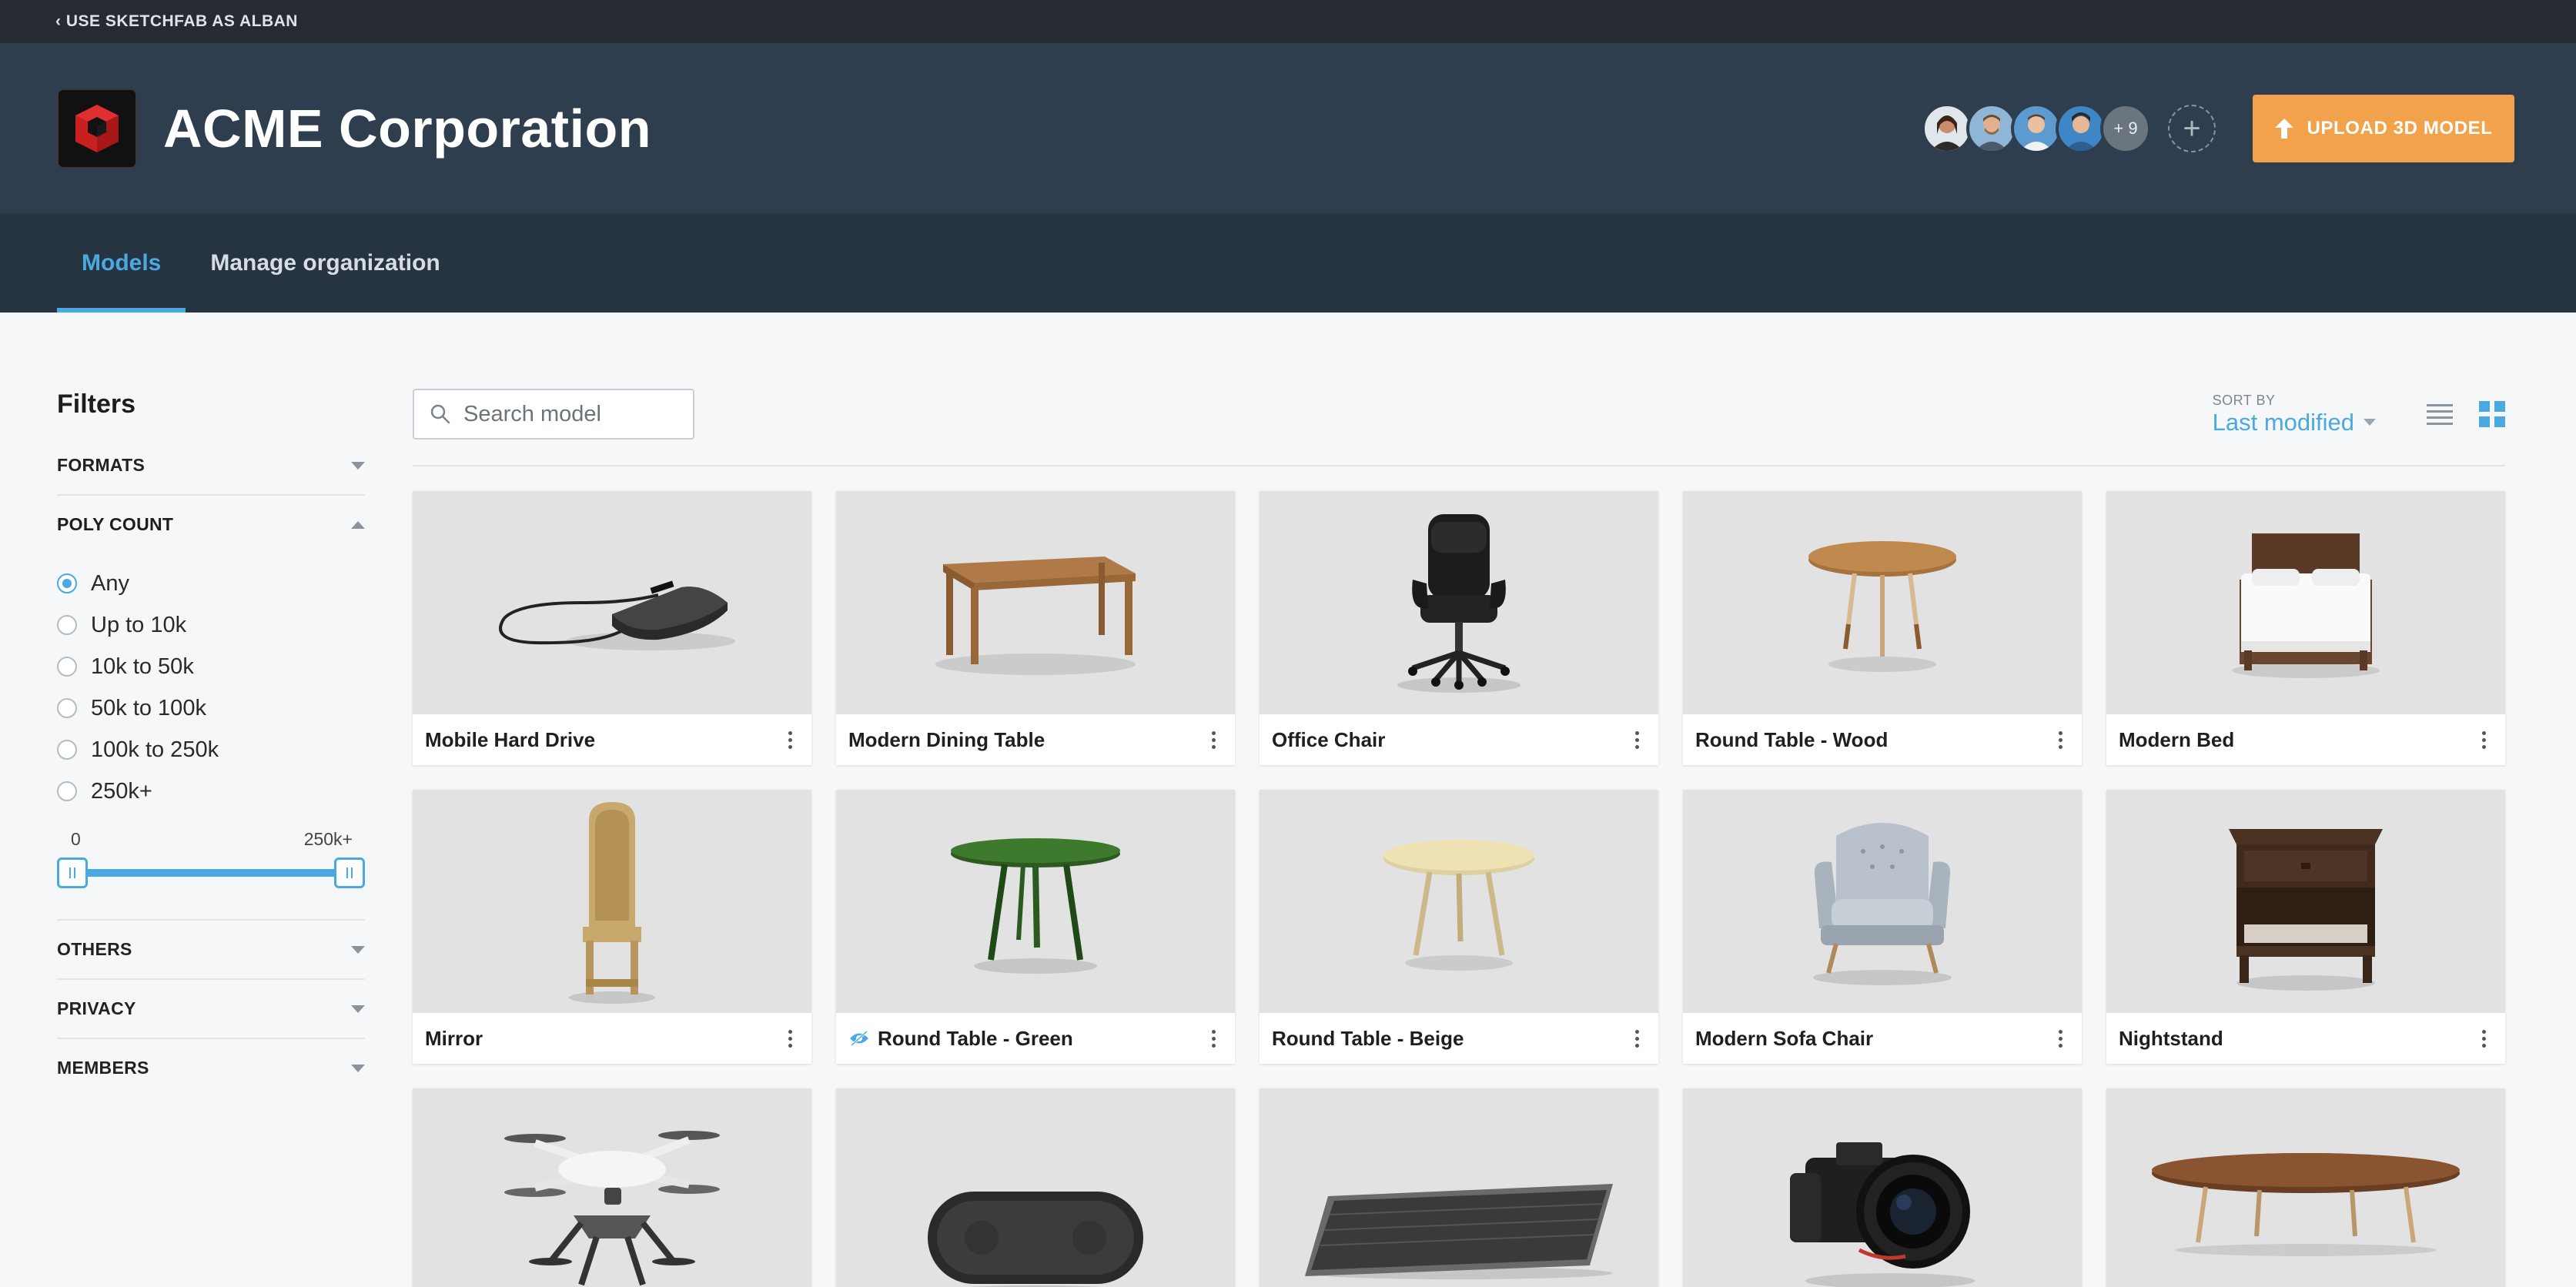  I want to click on sort-by-label: SORT BY, so click(2244, 400).